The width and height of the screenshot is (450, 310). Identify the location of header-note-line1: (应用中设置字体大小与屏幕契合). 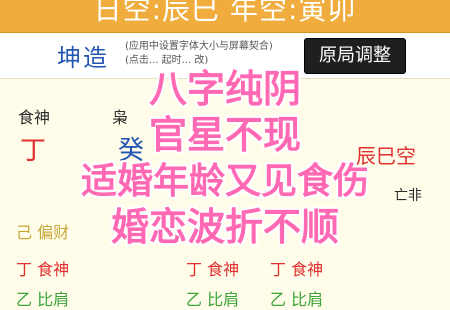
(199, 46).